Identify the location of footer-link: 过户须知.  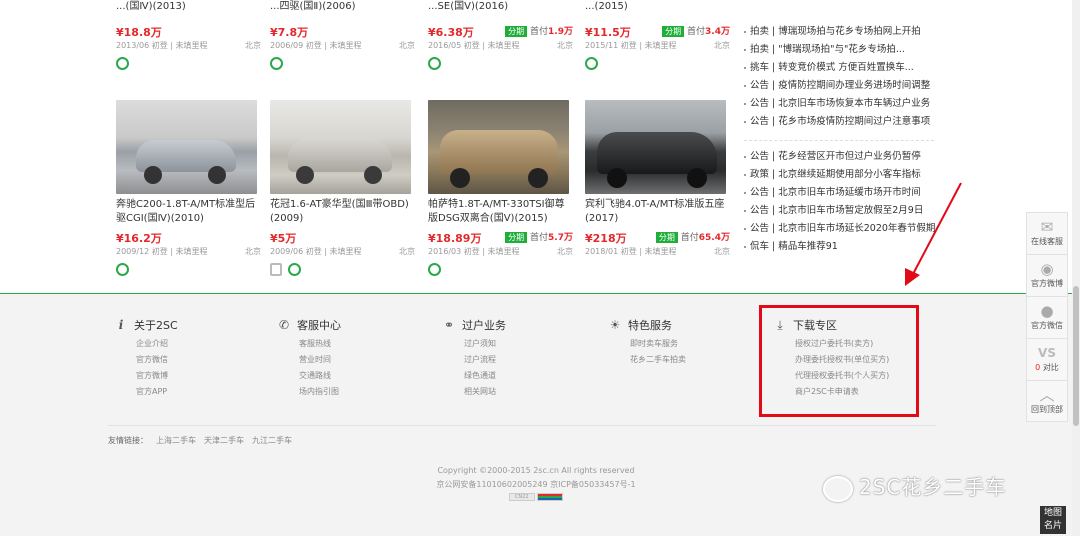
(485, 344).